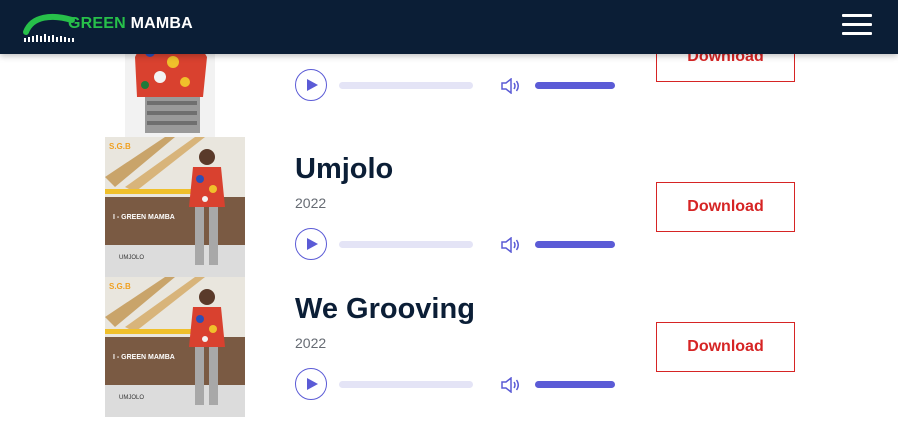 The image size is (898, 422). What do you see at coordinates (97, 23) in the screenshot?
I see `logo-text-green: GREEN` at bounding box center [97, 23].